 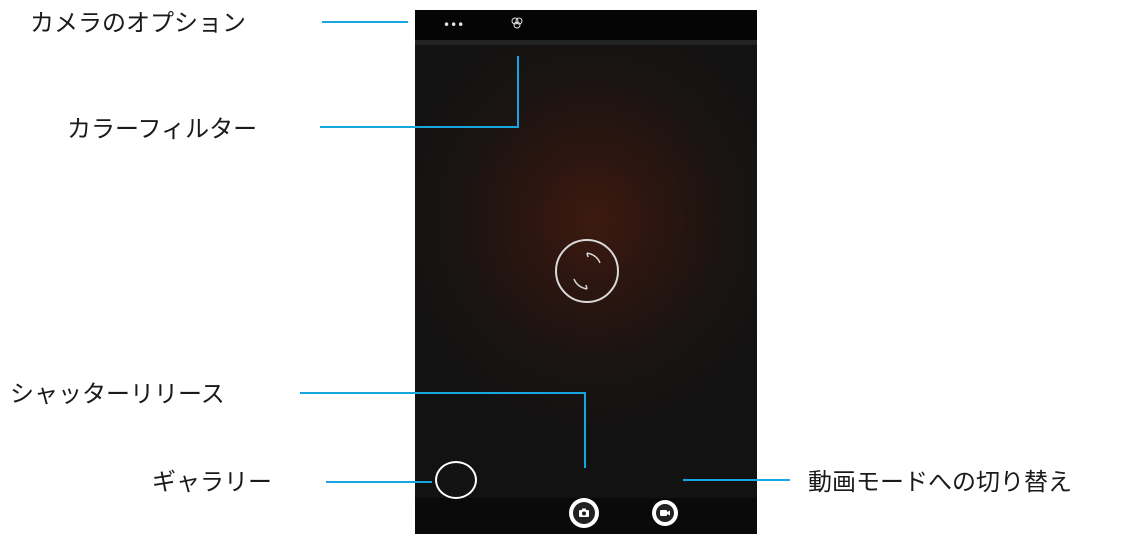 I want to click on shutter-release-button, so click(x=584, y=513).